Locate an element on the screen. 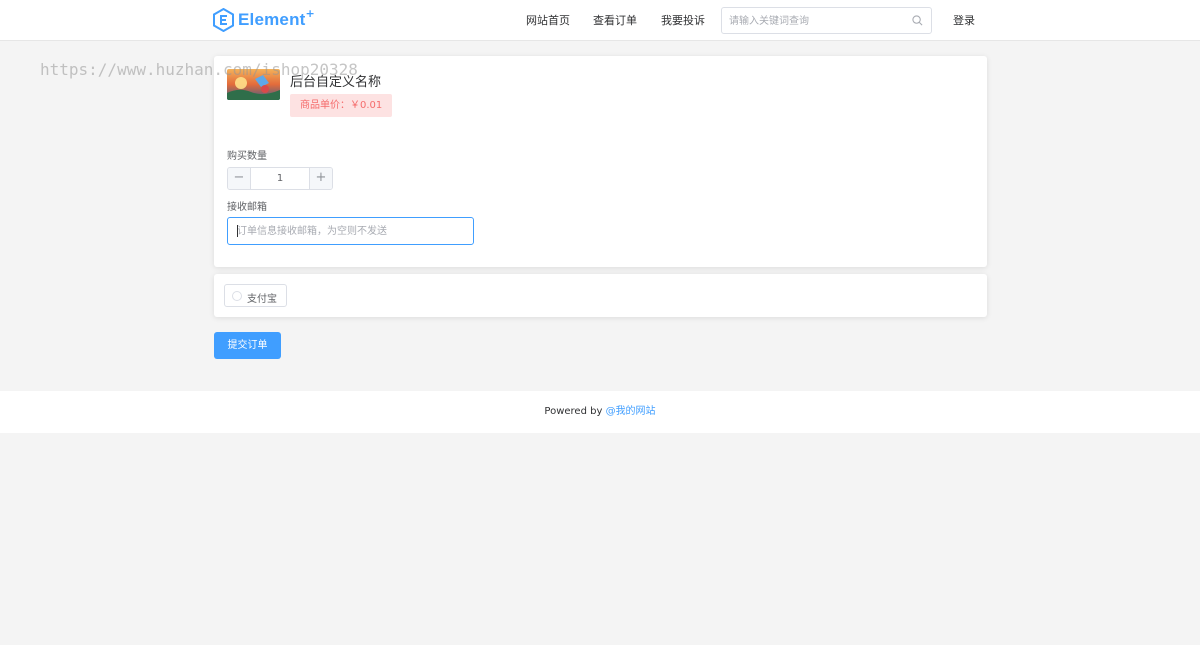  site-logo: Element + is located at coordinates (264, 19).